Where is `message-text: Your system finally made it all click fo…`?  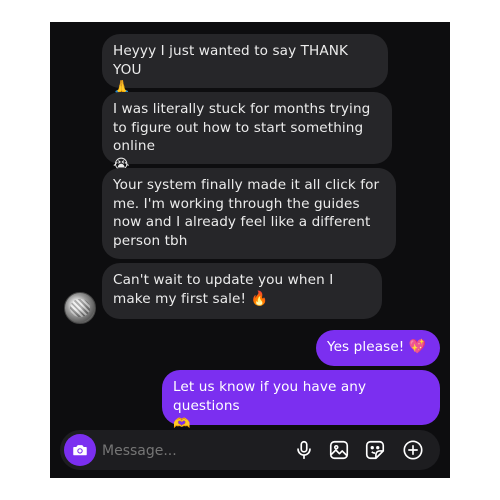
message-text: Your system finally made it all click fo… is located at coordinates (246, 213).